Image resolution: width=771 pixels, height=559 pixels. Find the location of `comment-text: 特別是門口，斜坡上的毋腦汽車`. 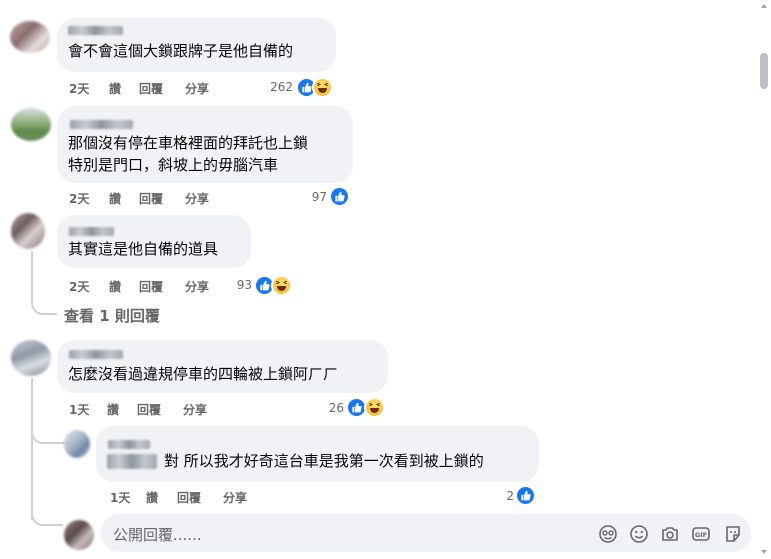

comment-text: 特別是門口，斜坡上的毋腦汽車 is located at coordinates (173, 165).